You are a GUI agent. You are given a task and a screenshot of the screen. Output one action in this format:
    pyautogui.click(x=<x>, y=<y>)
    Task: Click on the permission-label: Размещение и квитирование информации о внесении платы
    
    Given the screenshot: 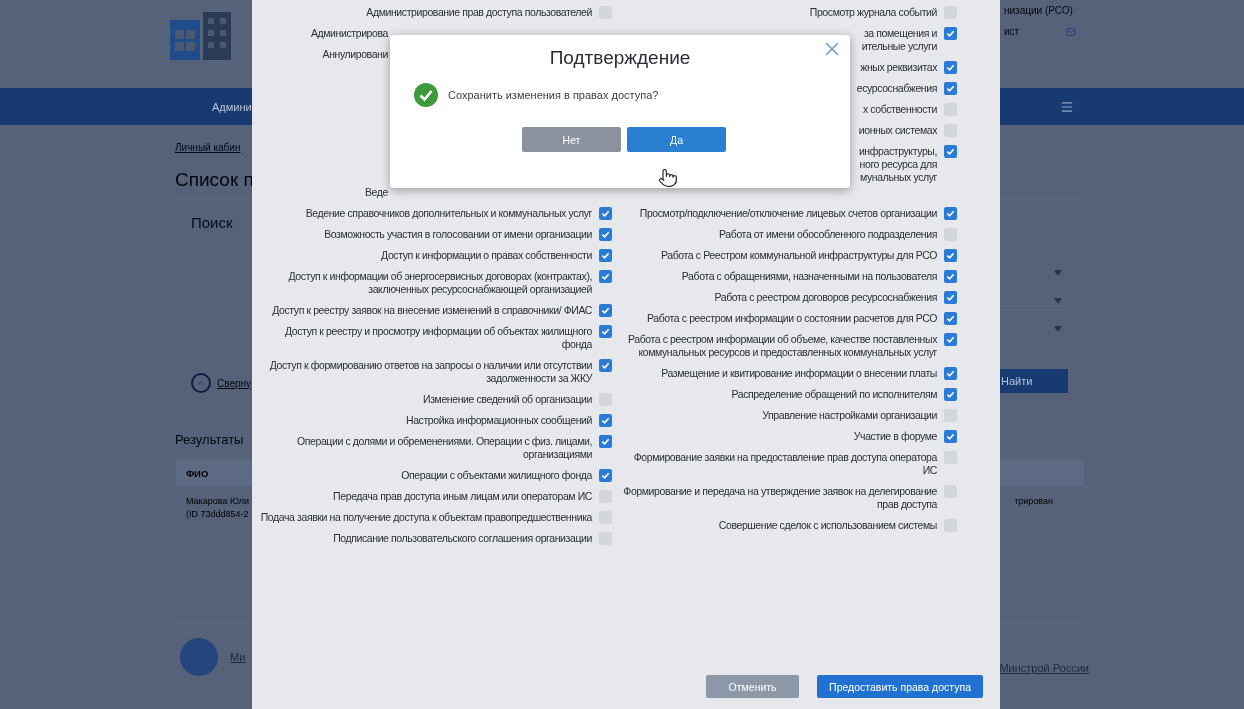 What is the action you would take?
    pyautogui.click(x=799, y=373)
    